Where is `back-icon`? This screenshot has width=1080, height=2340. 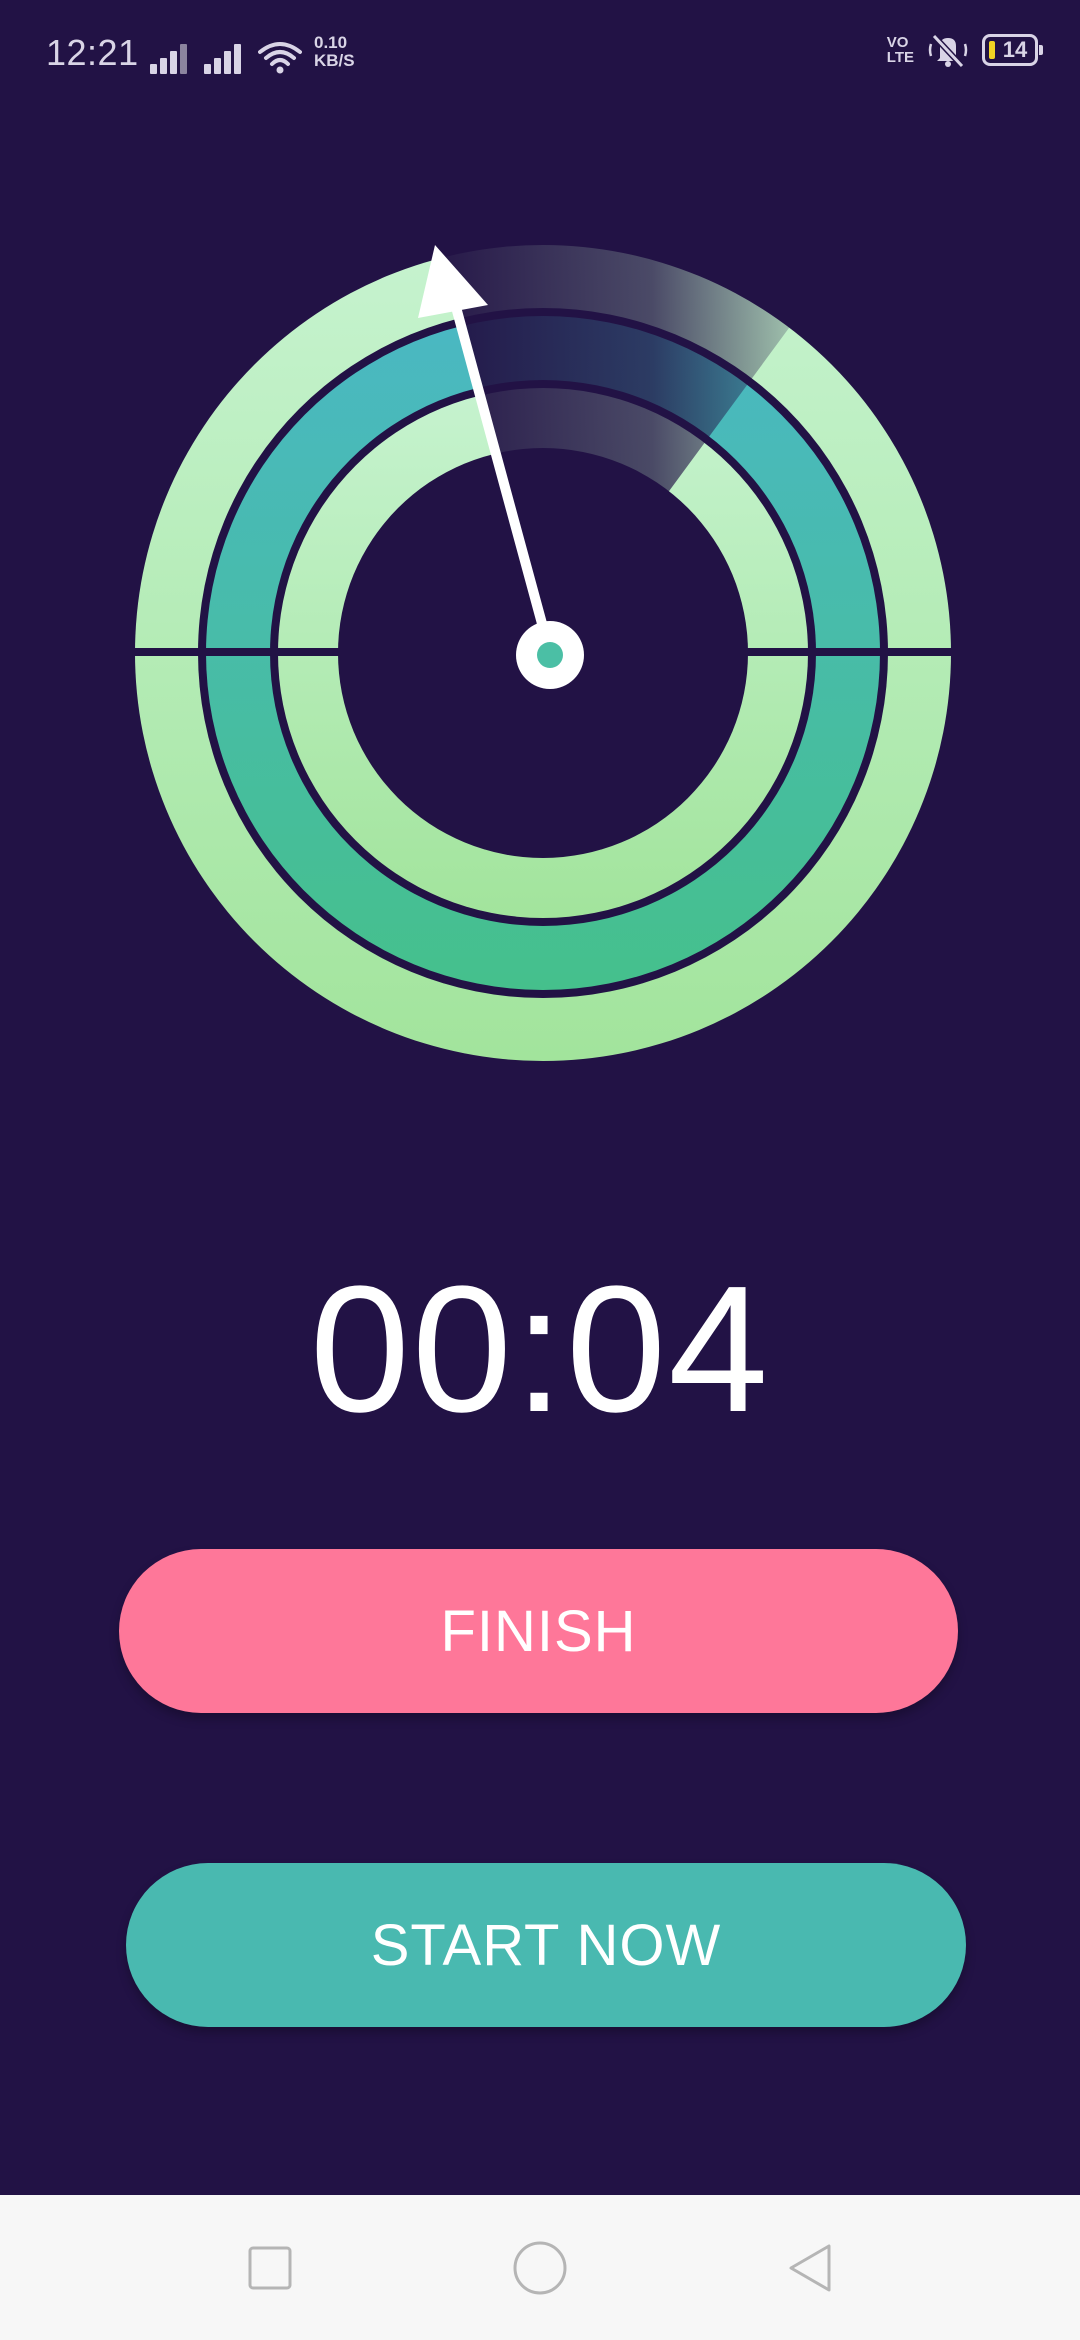 back-icon is located at coordinates (810, 2268).